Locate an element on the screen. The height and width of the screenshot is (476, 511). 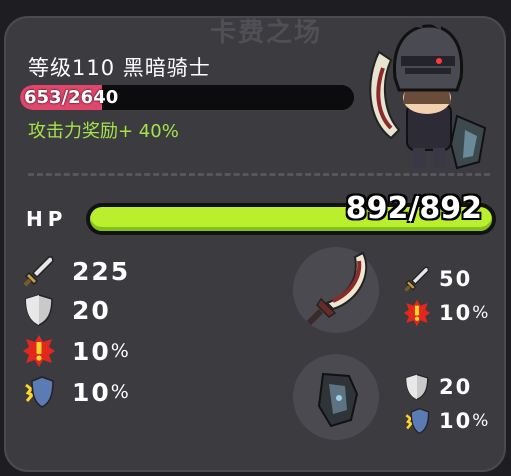
crit-unit: % is located at coordinates (119, 351).